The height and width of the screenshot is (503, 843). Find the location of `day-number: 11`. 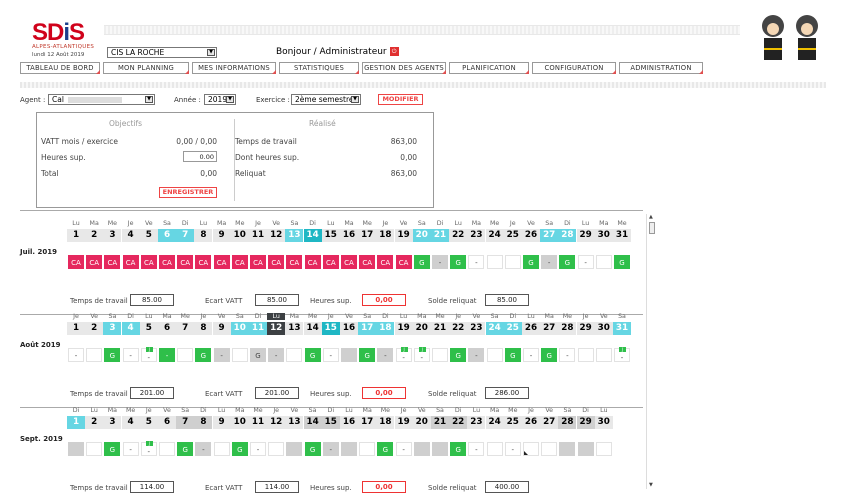

day-number: 11 is located at coordinates (258, 328).